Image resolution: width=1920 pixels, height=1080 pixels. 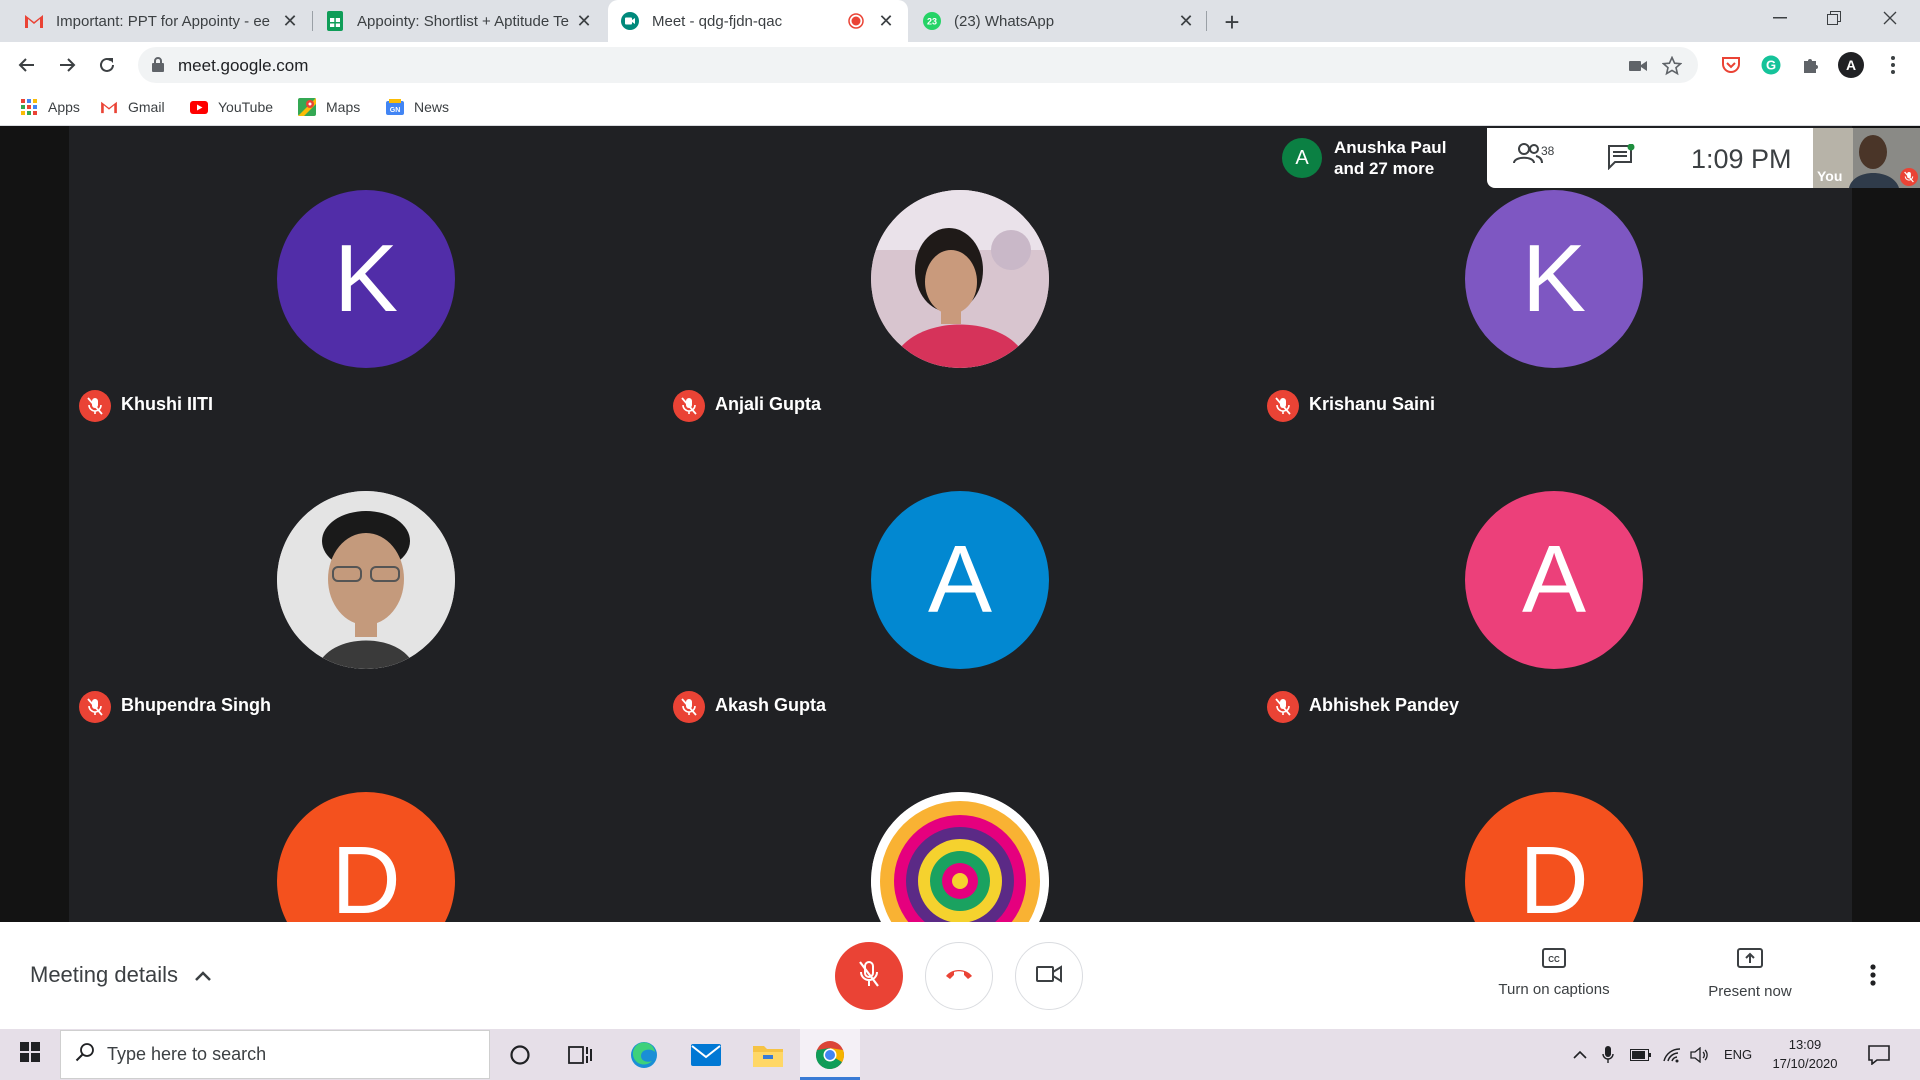 What do you see at coordinates (1621, 159) in the screenshot?
I see `chat-button` at bounding box center [1621, 159].